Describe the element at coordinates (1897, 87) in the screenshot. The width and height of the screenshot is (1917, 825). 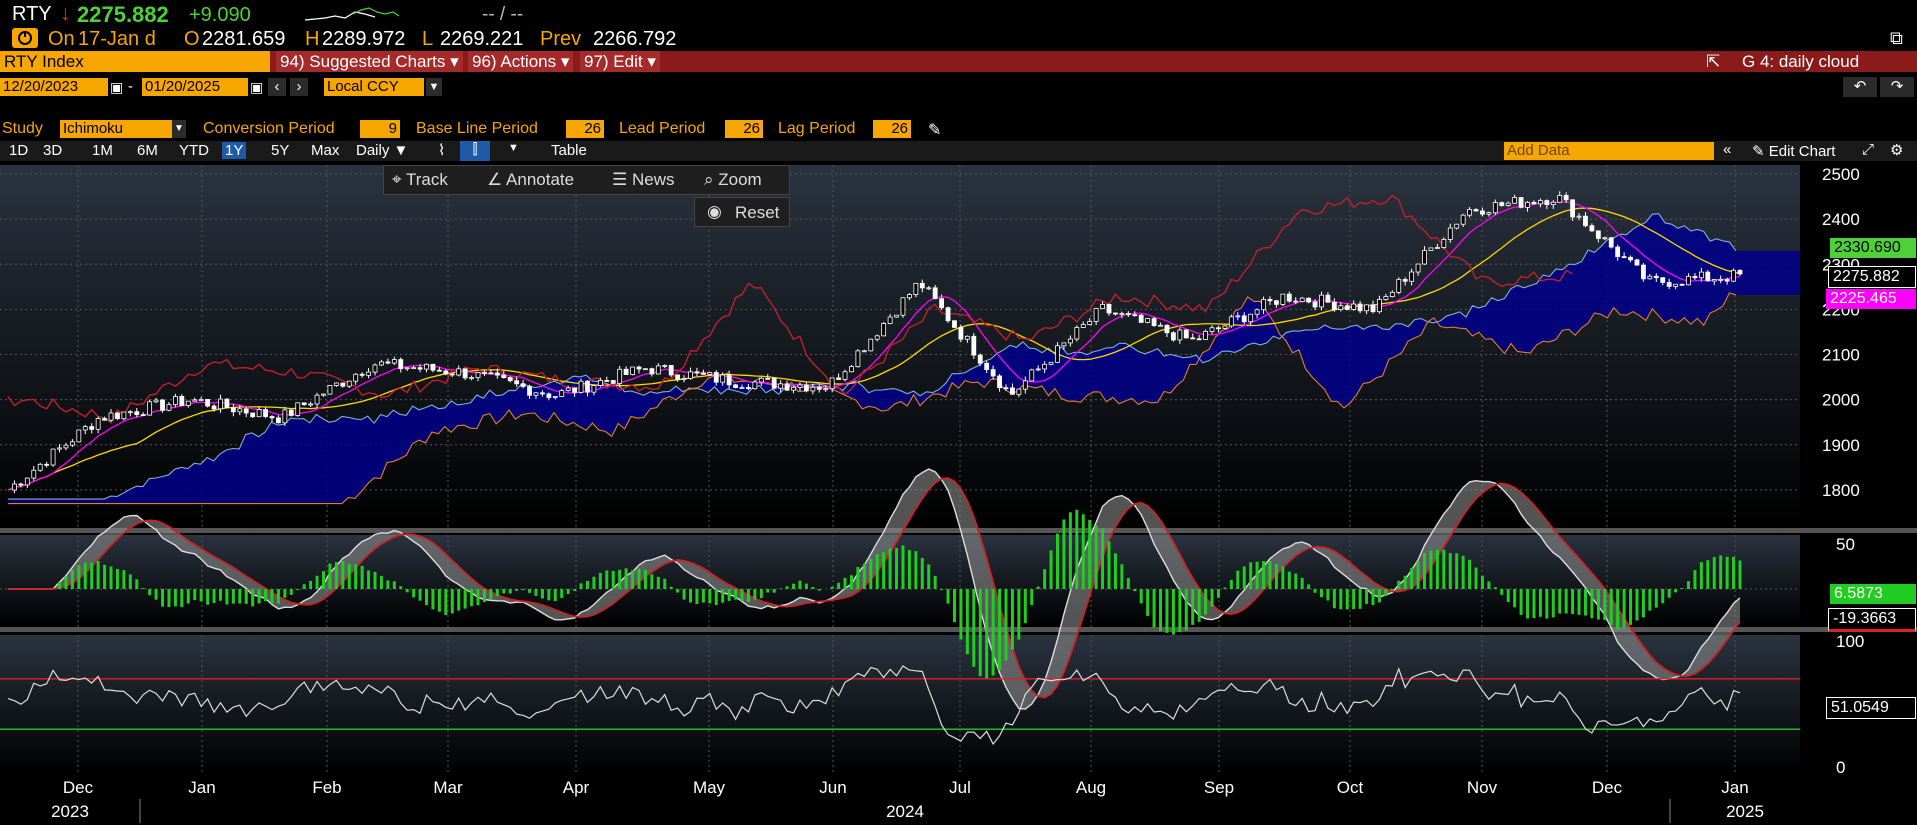
I see `redo-button: ↷` at that location.